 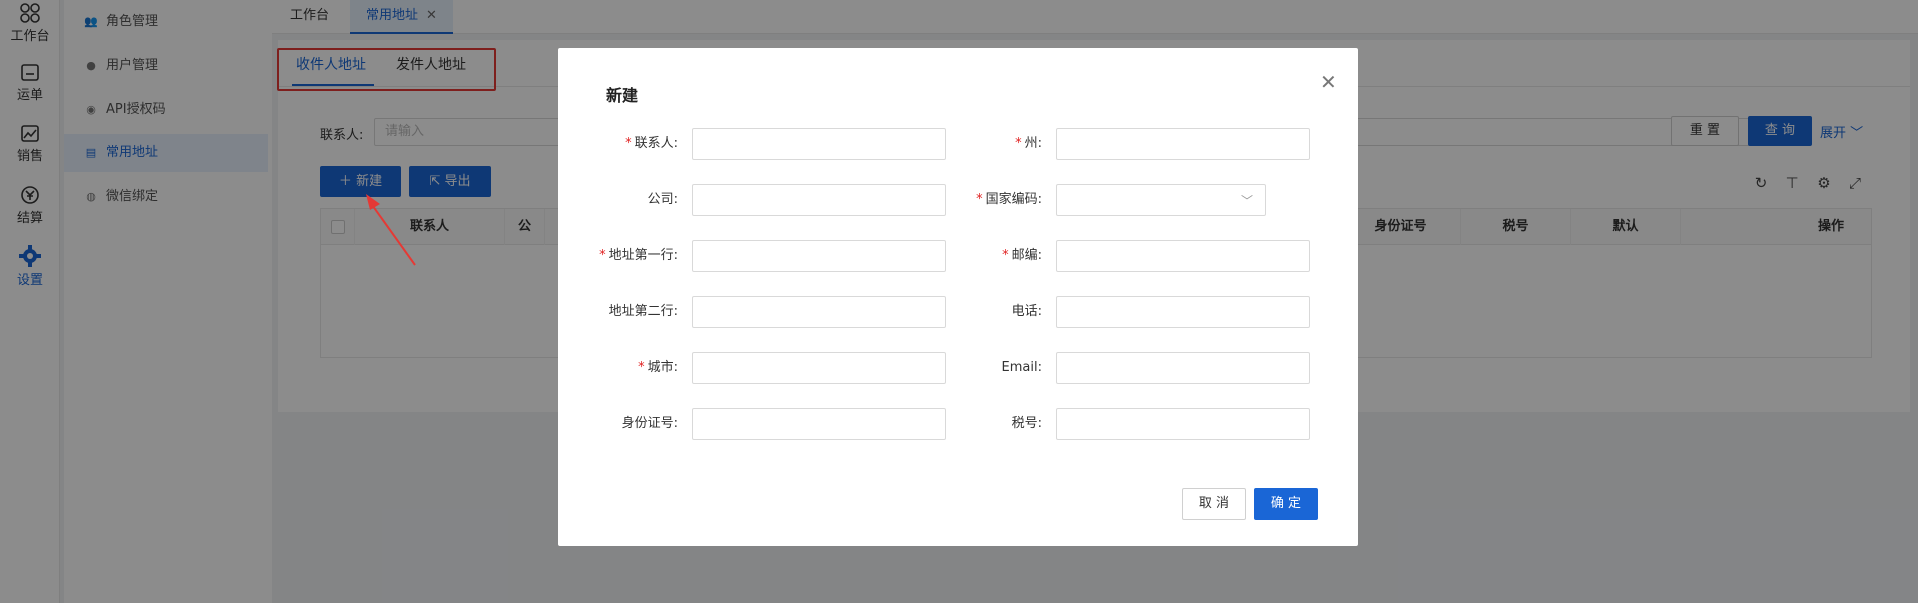 What do you see at coordinates (819, 200) in the screenshot?
I see `company-input` at bounding box center [819, 200].